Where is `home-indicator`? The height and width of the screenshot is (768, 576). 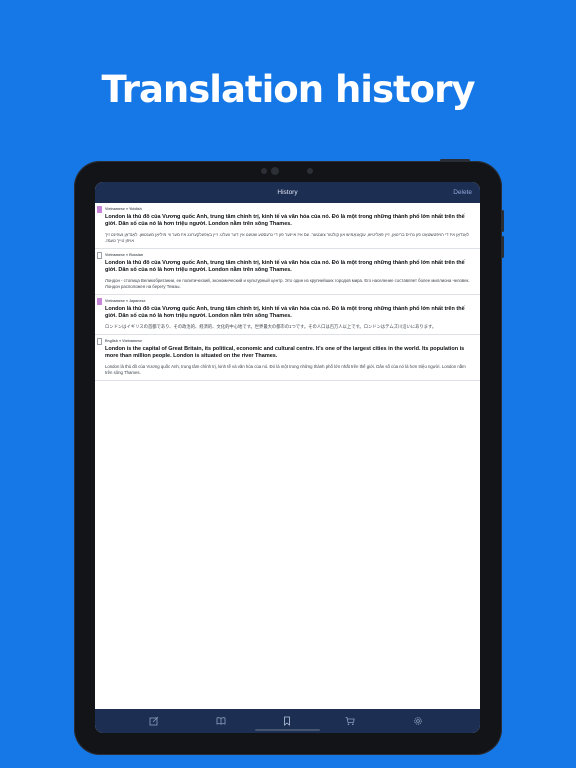 home-indicator is located at coordinates (287, 730).